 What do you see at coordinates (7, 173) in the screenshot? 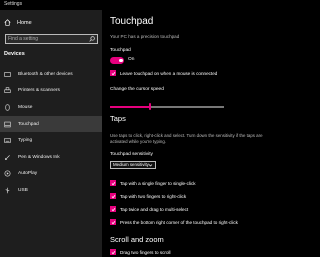
I see `autoplay-icon` at bounding box center [7, 173].